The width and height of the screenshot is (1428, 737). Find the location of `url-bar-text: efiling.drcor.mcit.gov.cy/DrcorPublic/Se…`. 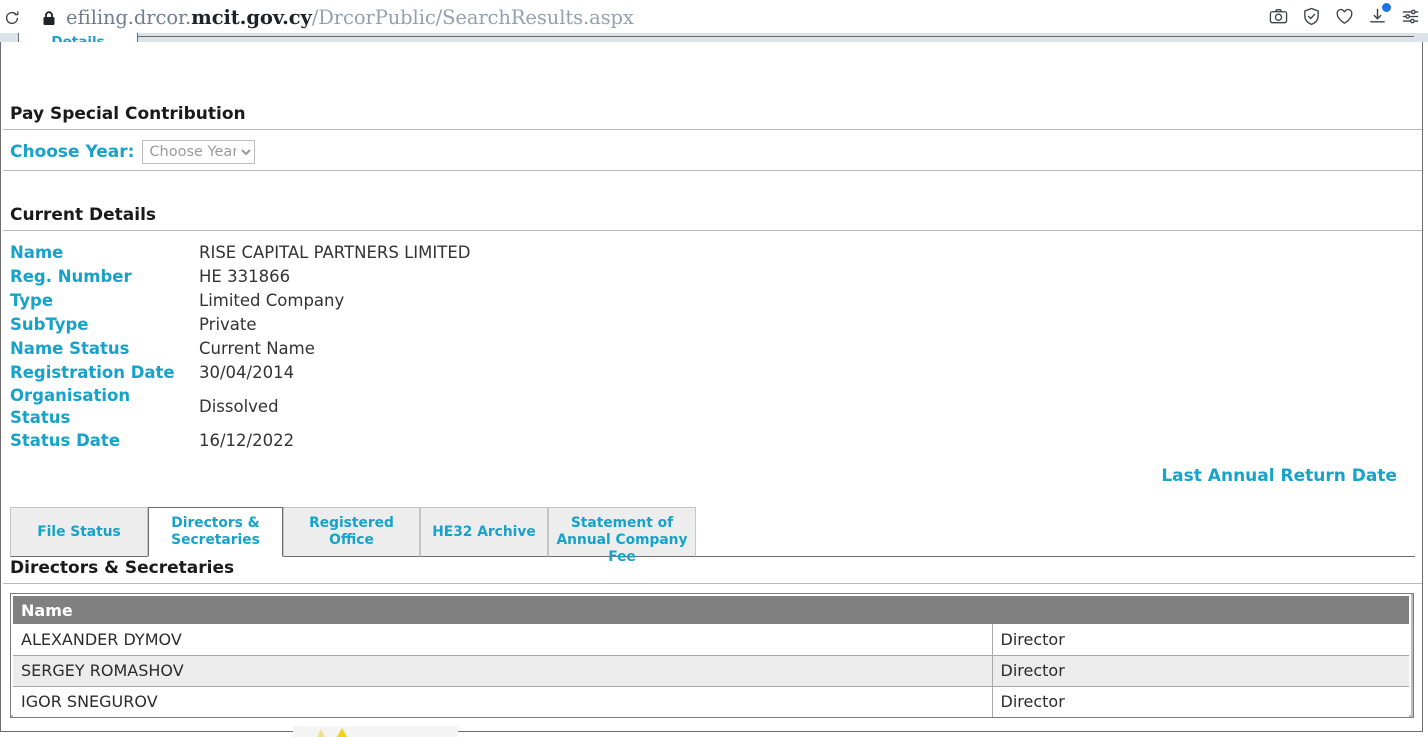

url-bar-text: efiling.drcor.mcit.gov.cy/DrcorPublic/Se… is located at coordinates (350, 17).